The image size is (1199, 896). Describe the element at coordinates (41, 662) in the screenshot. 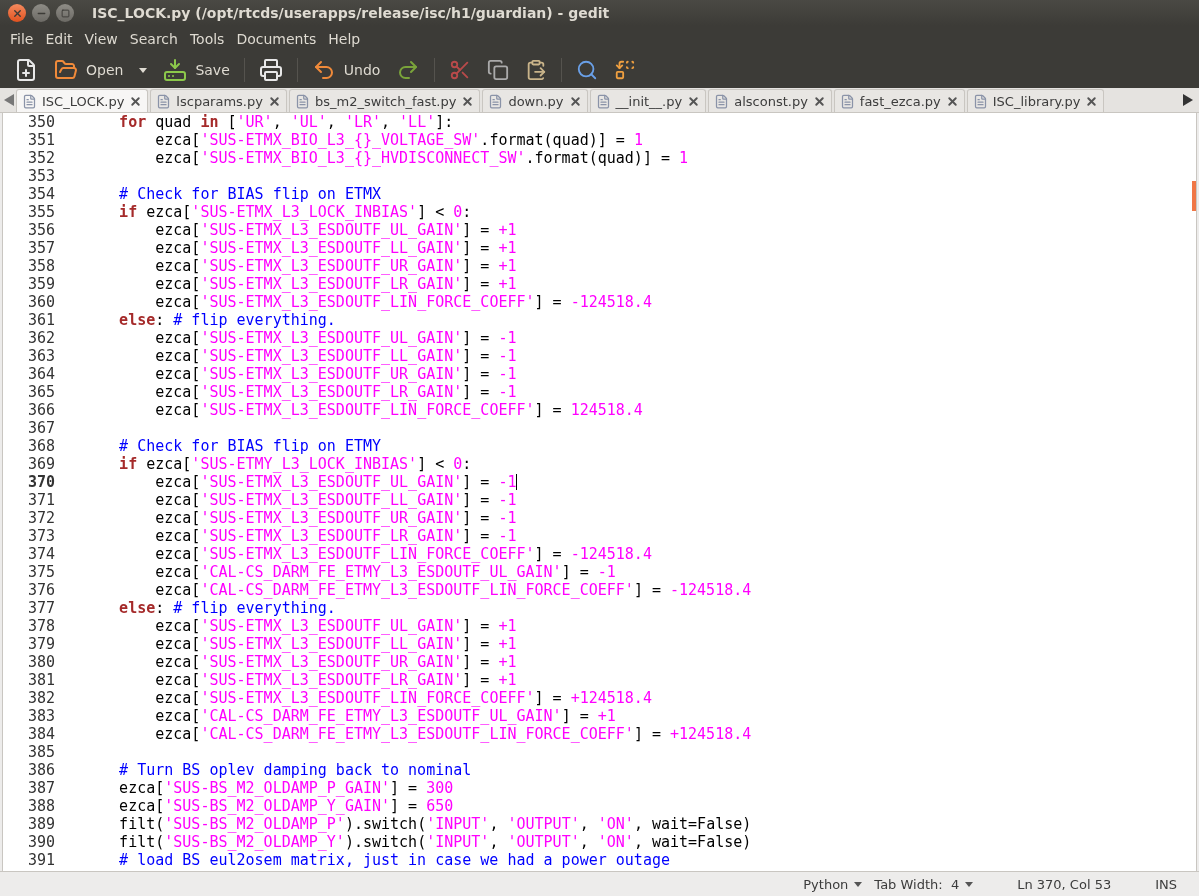

I see `line-number: 380` at that location.